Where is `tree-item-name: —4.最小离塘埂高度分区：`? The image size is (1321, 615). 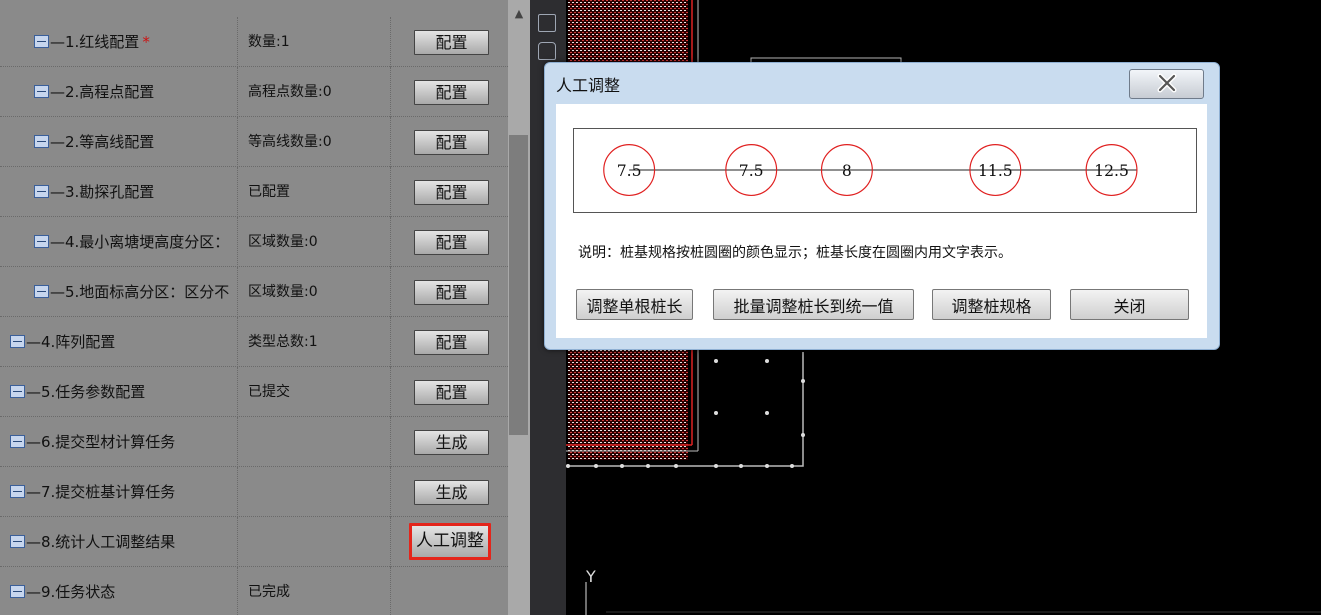
tree-item-name: —4.最小离塘埂高度分区： is located at coordinates (134, 242).